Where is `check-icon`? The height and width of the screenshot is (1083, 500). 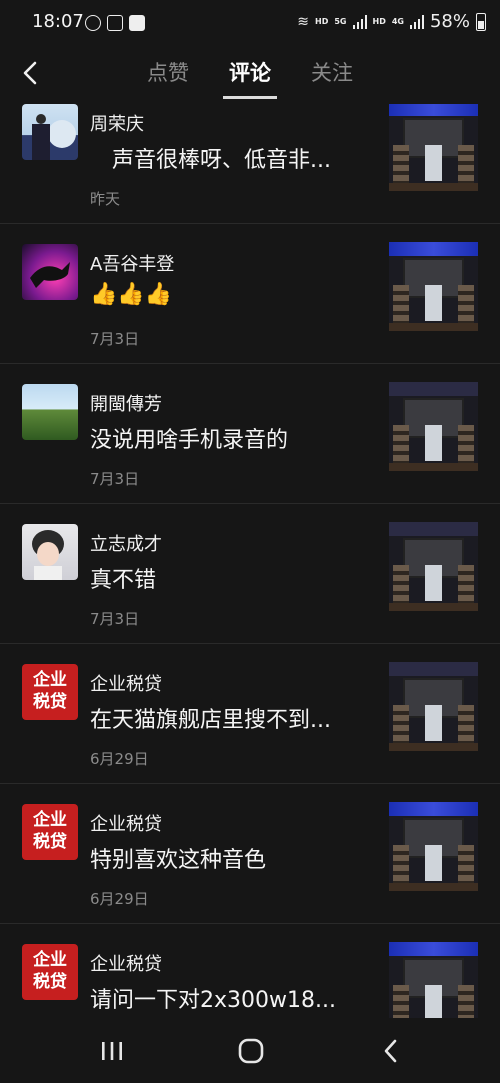
check-icon is located at coordinates (137, 23).